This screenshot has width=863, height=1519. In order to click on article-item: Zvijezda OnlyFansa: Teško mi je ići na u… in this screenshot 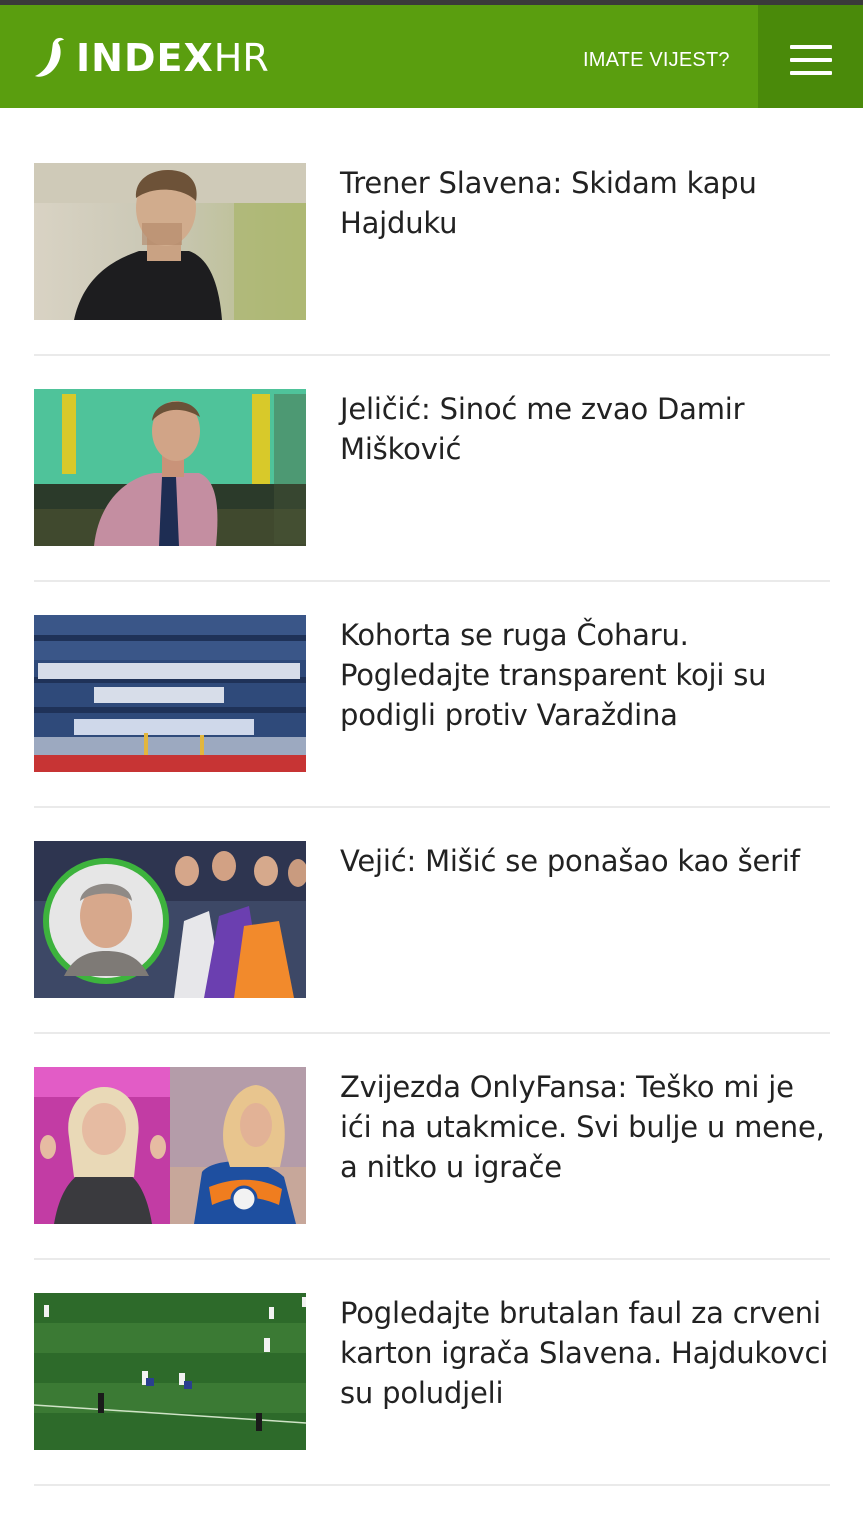, I will do `click(432, 1180)`.